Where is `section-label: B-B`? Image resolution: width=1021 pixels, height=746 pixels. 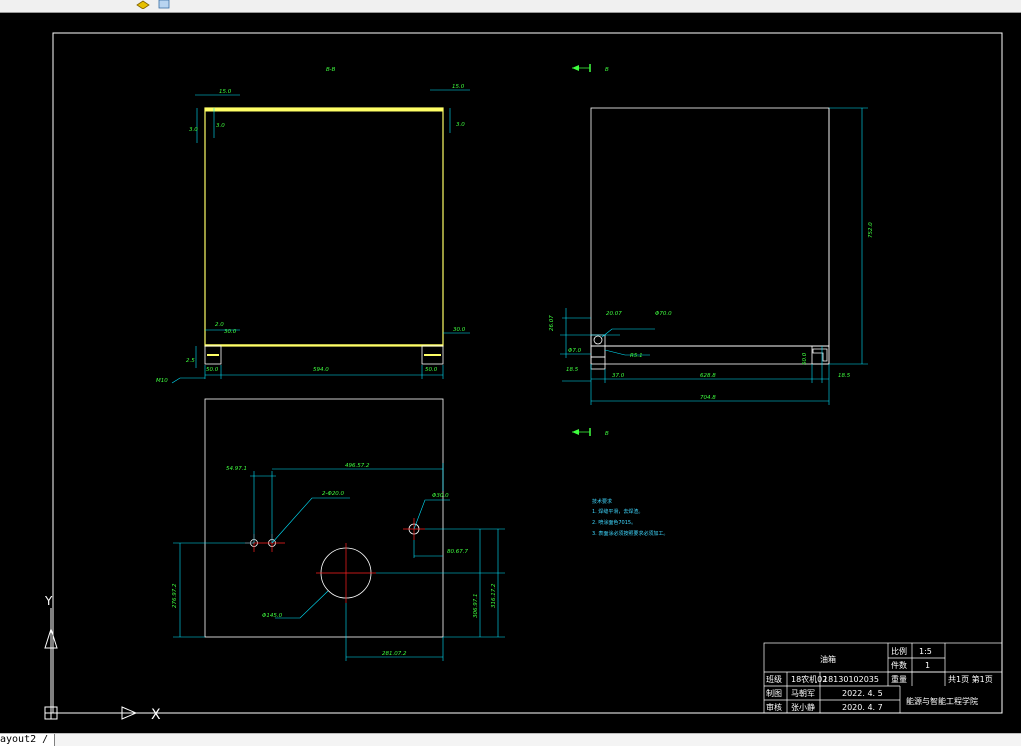
section-label: B-B is located at coordinates (331, 70).